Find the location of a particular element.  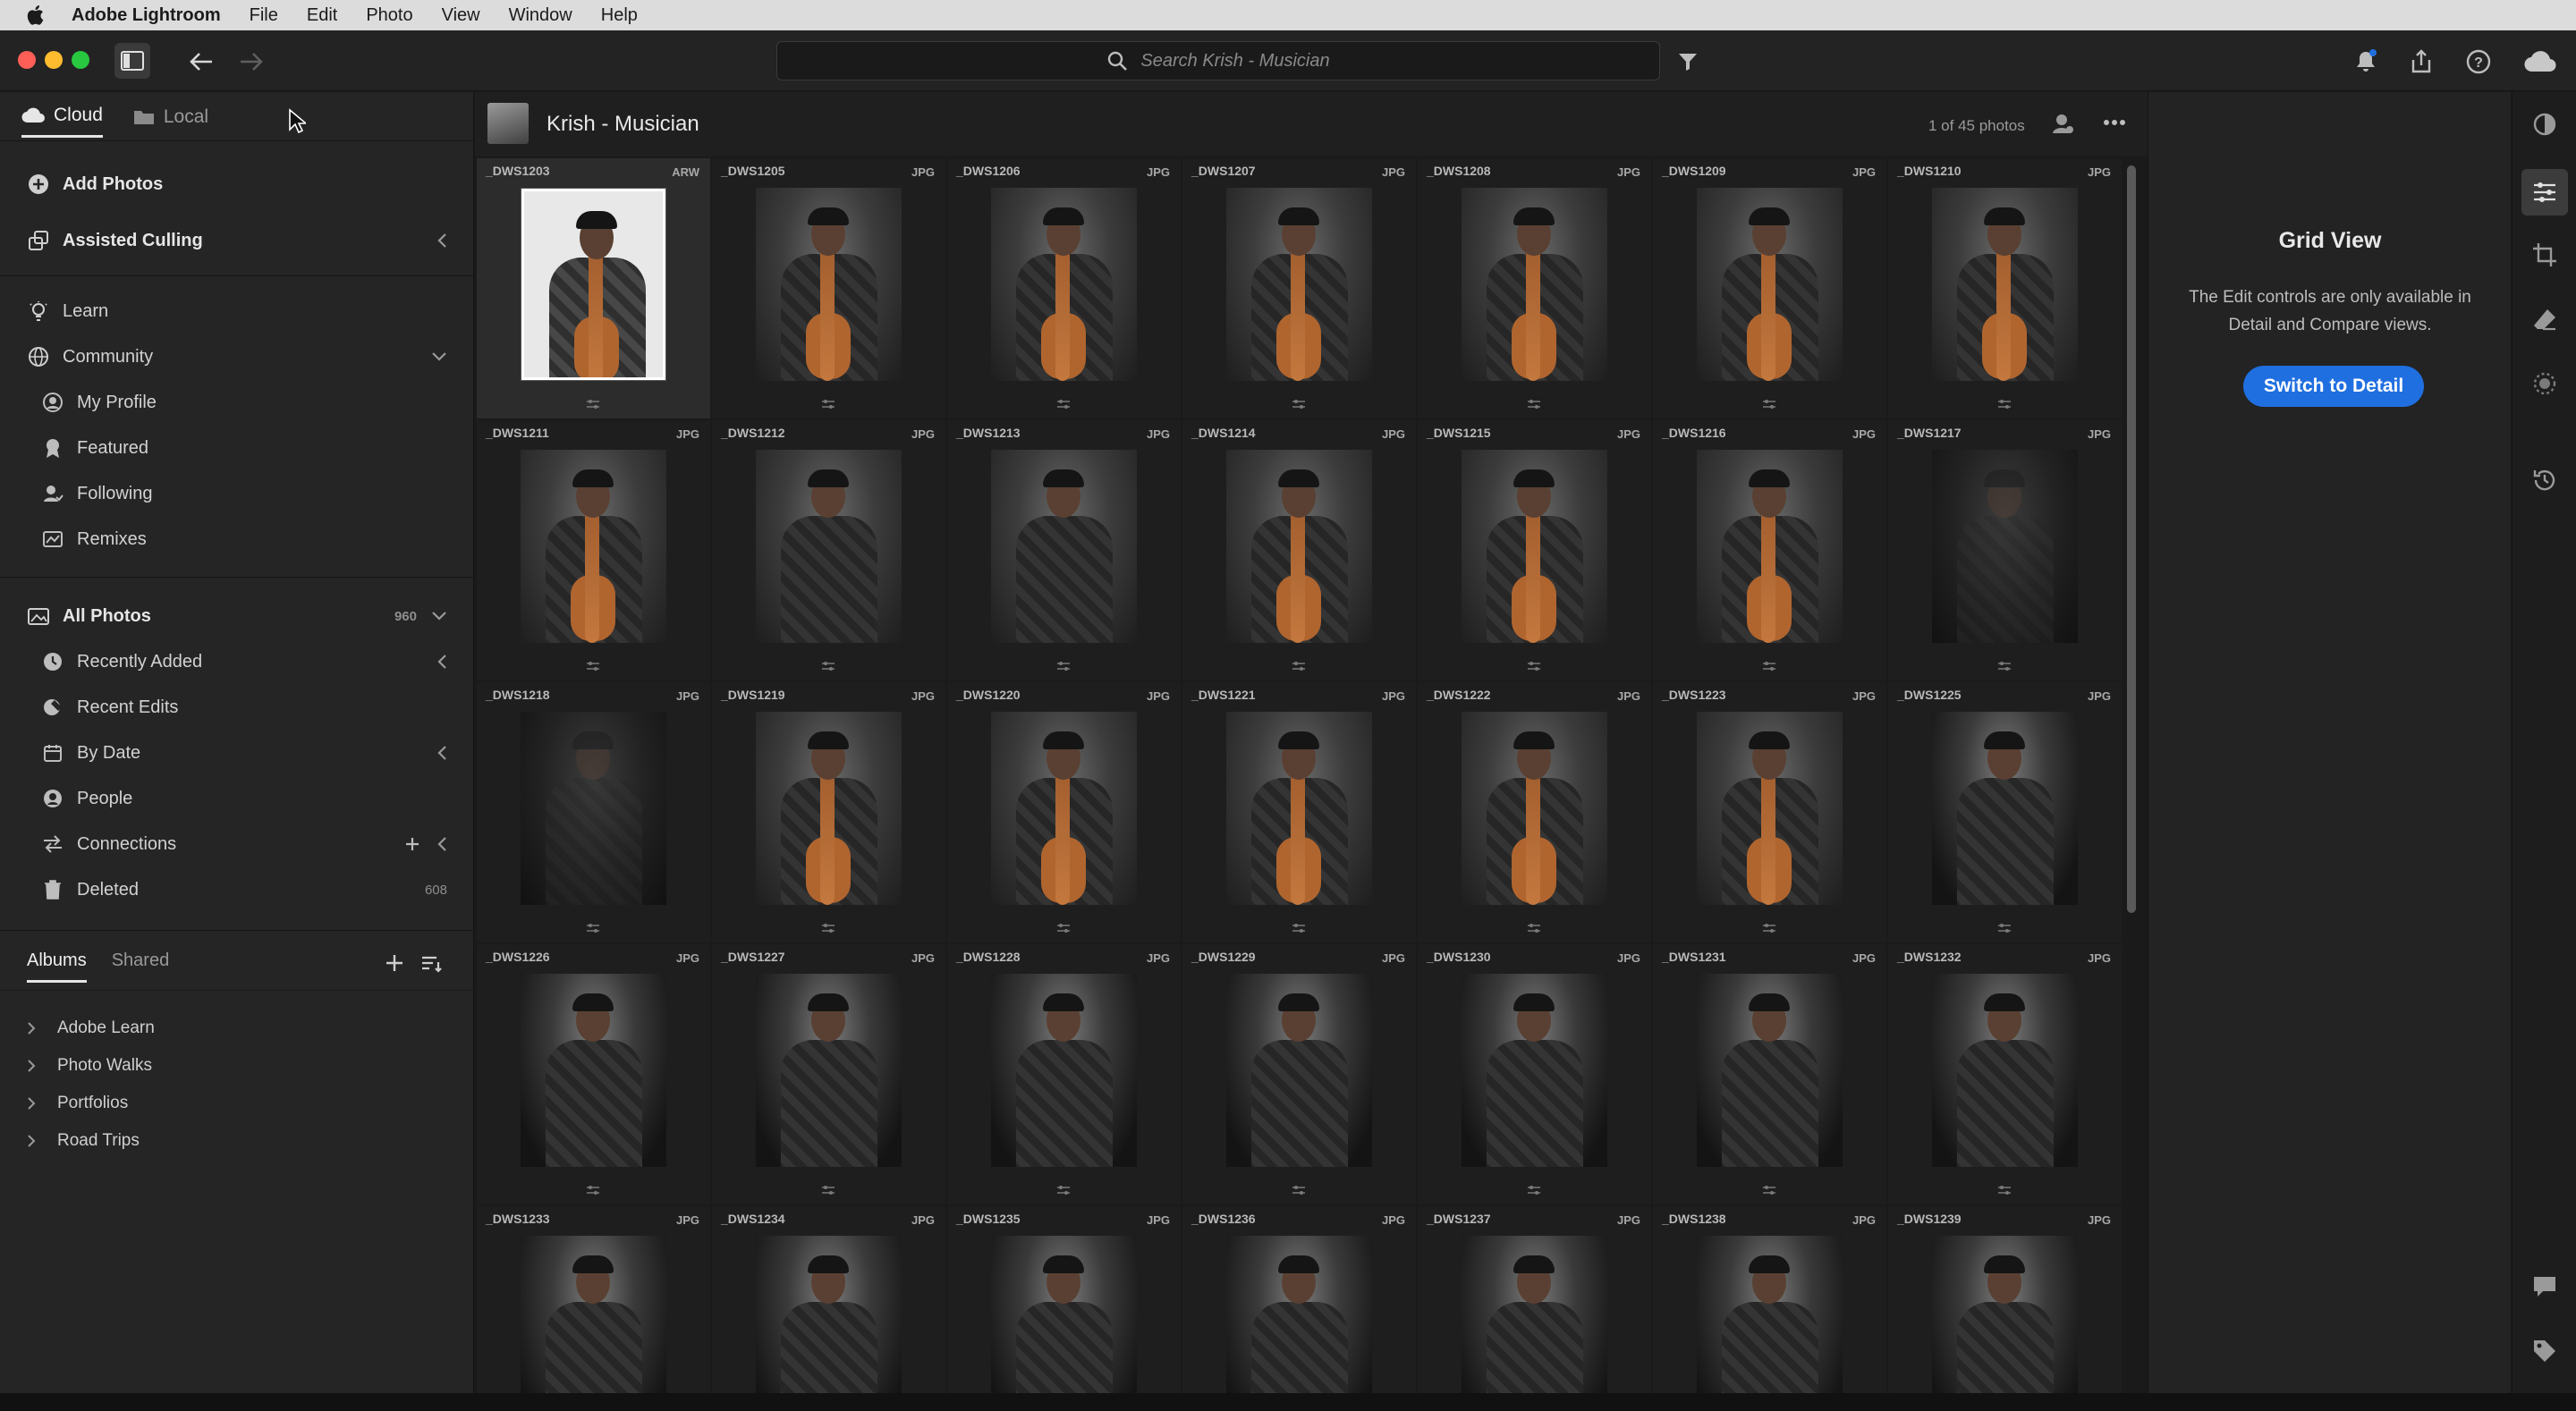

photo-thumbnail: _DWS1209 JPG is located at coordinates (1769, 288).